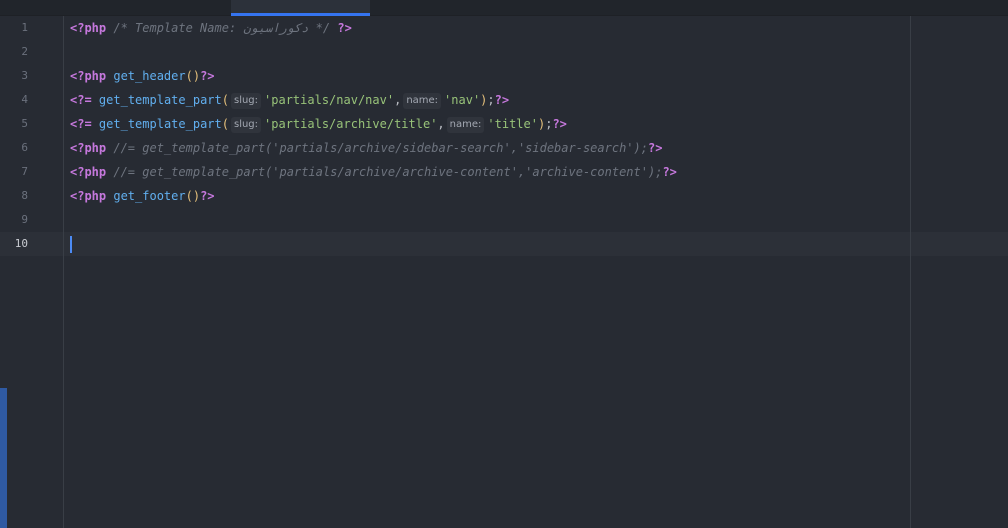 Image resolution: width=1008 pixels, height=528 pixels. I want to click on template-name-comment: /* Template Name: دکوراسیون */, so click(222, 28).